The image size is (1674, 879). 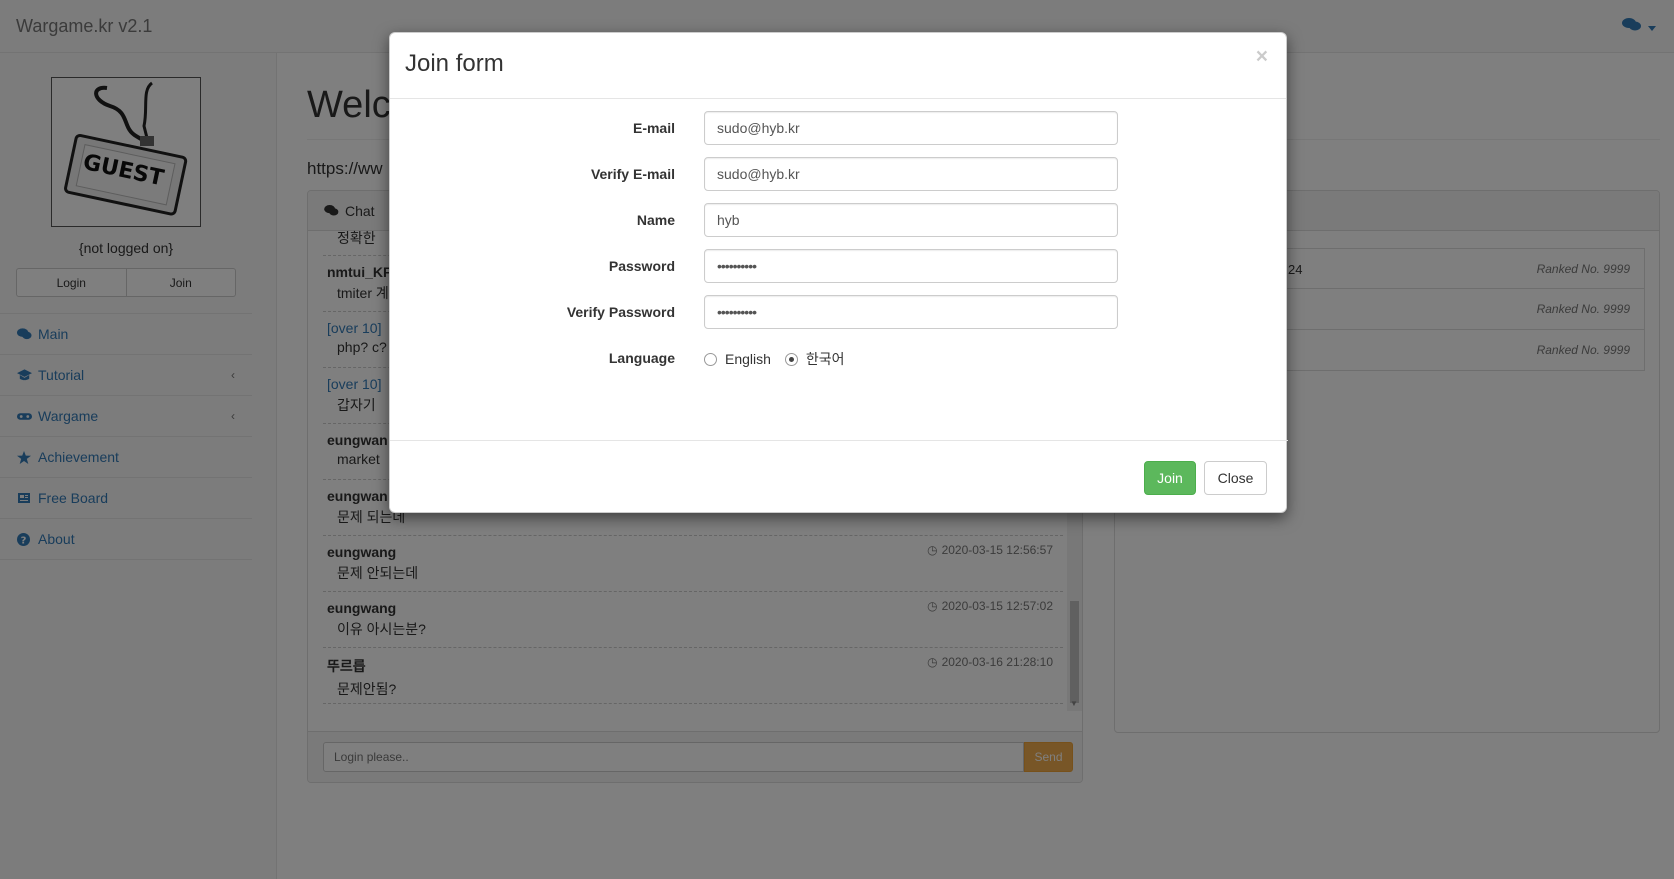 I want to click on join-submit-button: Join, so click(x=1170, y=478).